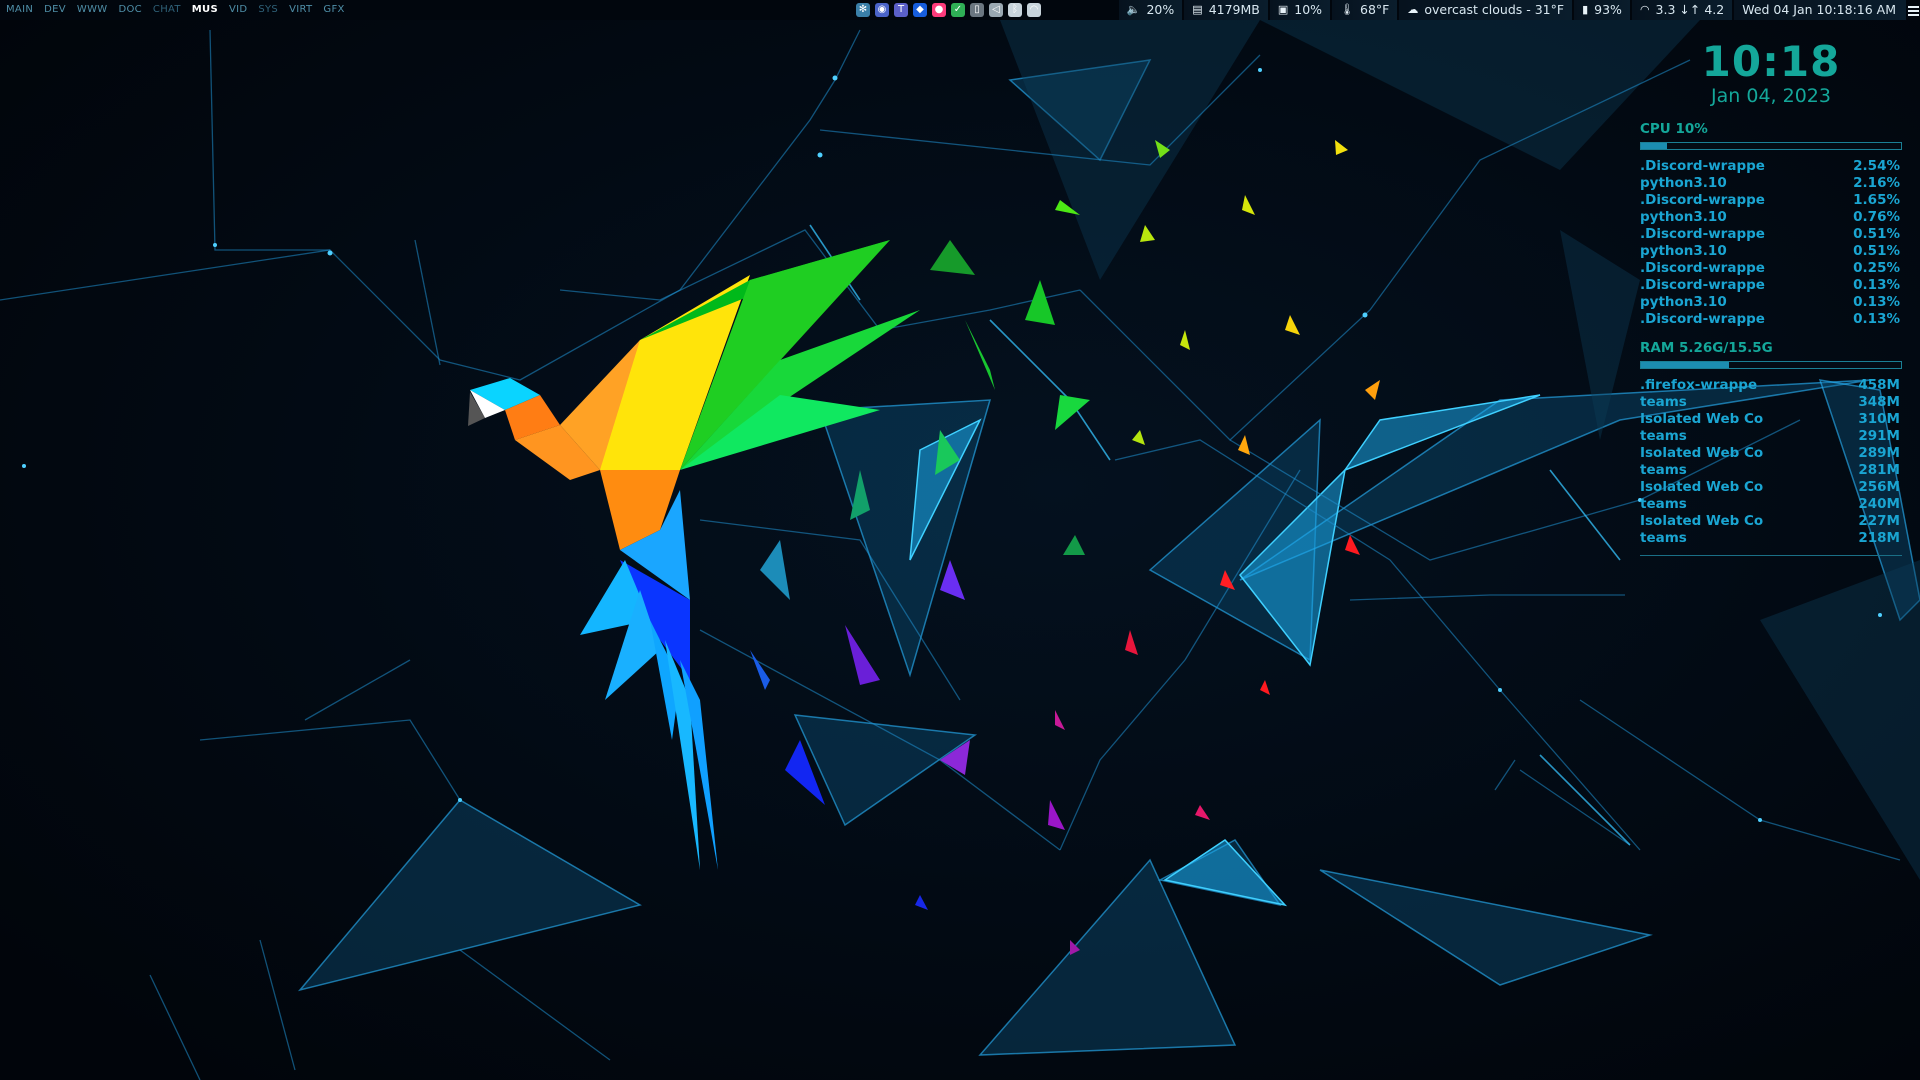  I want to click on process-usage: 289M, so click(1879, 453).